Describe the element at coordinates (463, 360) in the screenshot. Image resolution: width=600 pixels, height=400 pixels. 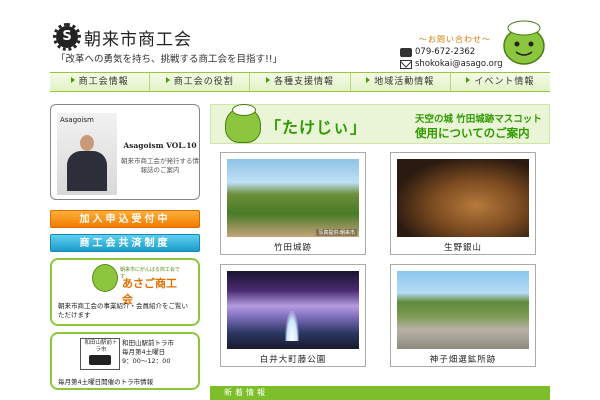
I see `tile-caption: 神子畑選鉱所跡` at that location.